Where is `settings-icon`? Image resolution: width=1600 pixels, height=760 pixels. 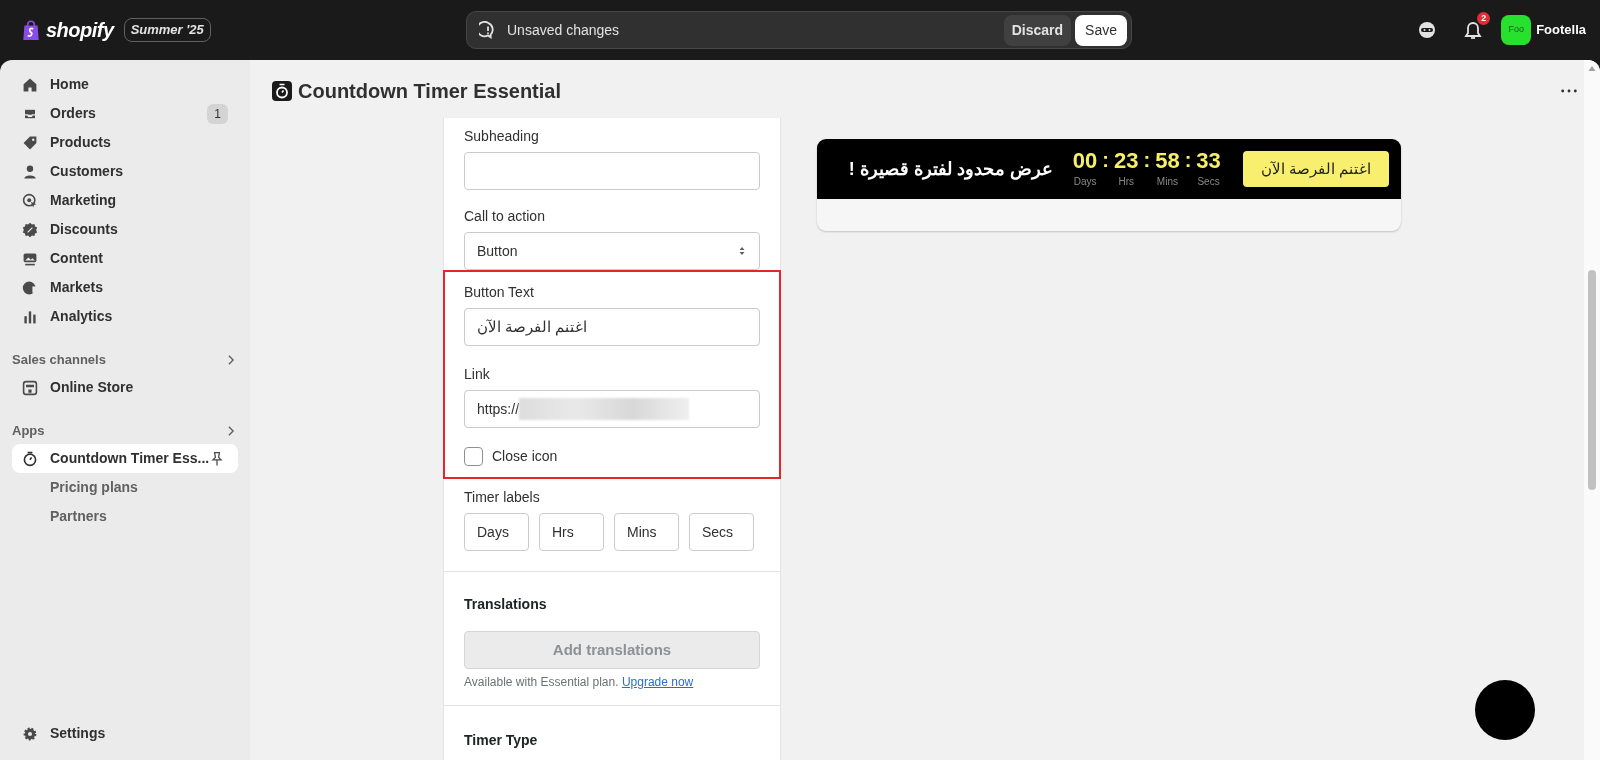 settings-icon is located at coordinates (30, 733).